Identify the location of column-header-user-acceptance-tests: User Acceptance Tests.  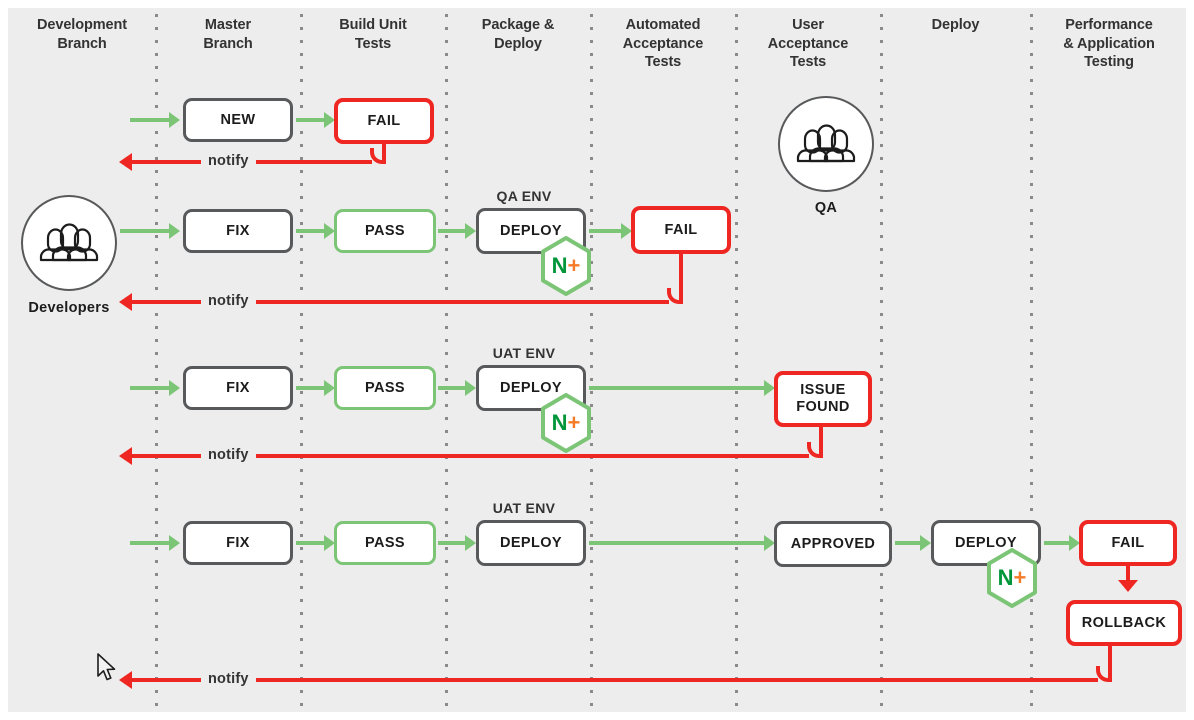
(808, 44).